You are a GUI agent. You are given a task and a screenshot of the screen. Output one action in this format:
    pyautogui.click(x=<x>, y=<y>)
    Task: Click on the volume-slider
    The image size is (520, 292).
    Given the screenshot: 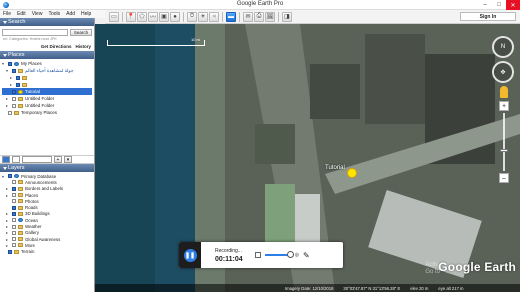 What is the action you would take?
    pyautogui.click(x=279, y=254)
    